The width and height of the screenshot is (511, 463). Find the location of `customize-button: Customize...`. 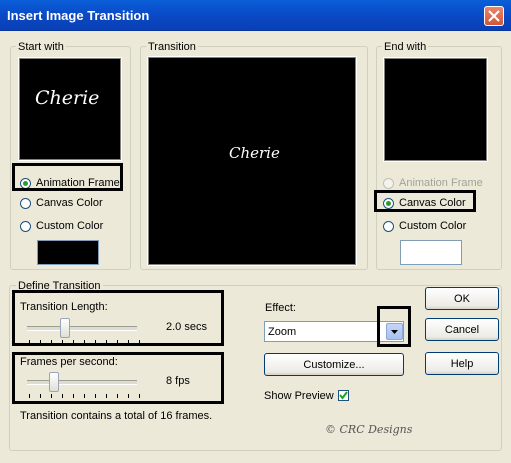

customize-button: Customize... is located at coordinates (334, 364).